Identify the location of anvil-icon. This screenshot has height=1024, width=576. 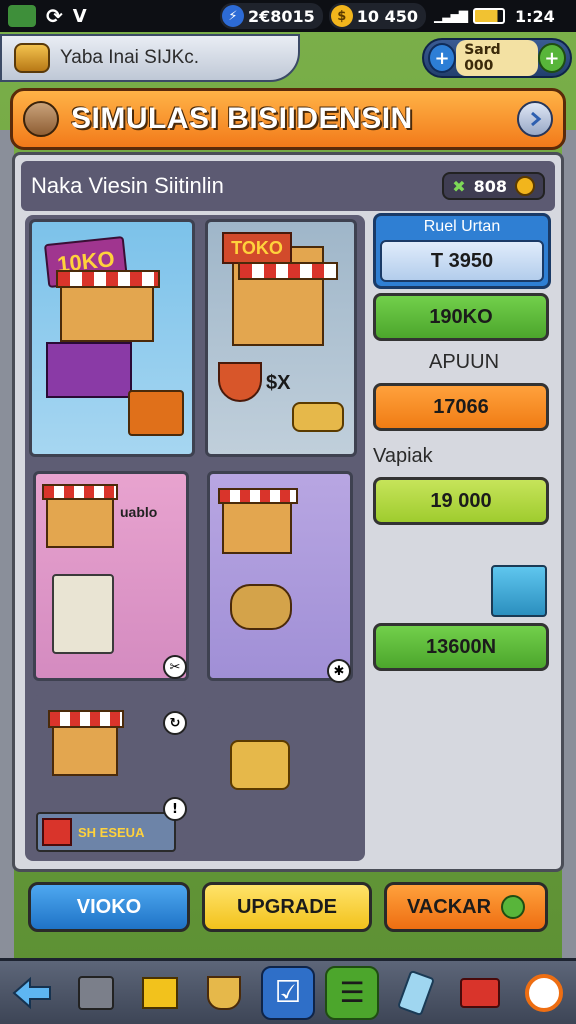
(96, 992).